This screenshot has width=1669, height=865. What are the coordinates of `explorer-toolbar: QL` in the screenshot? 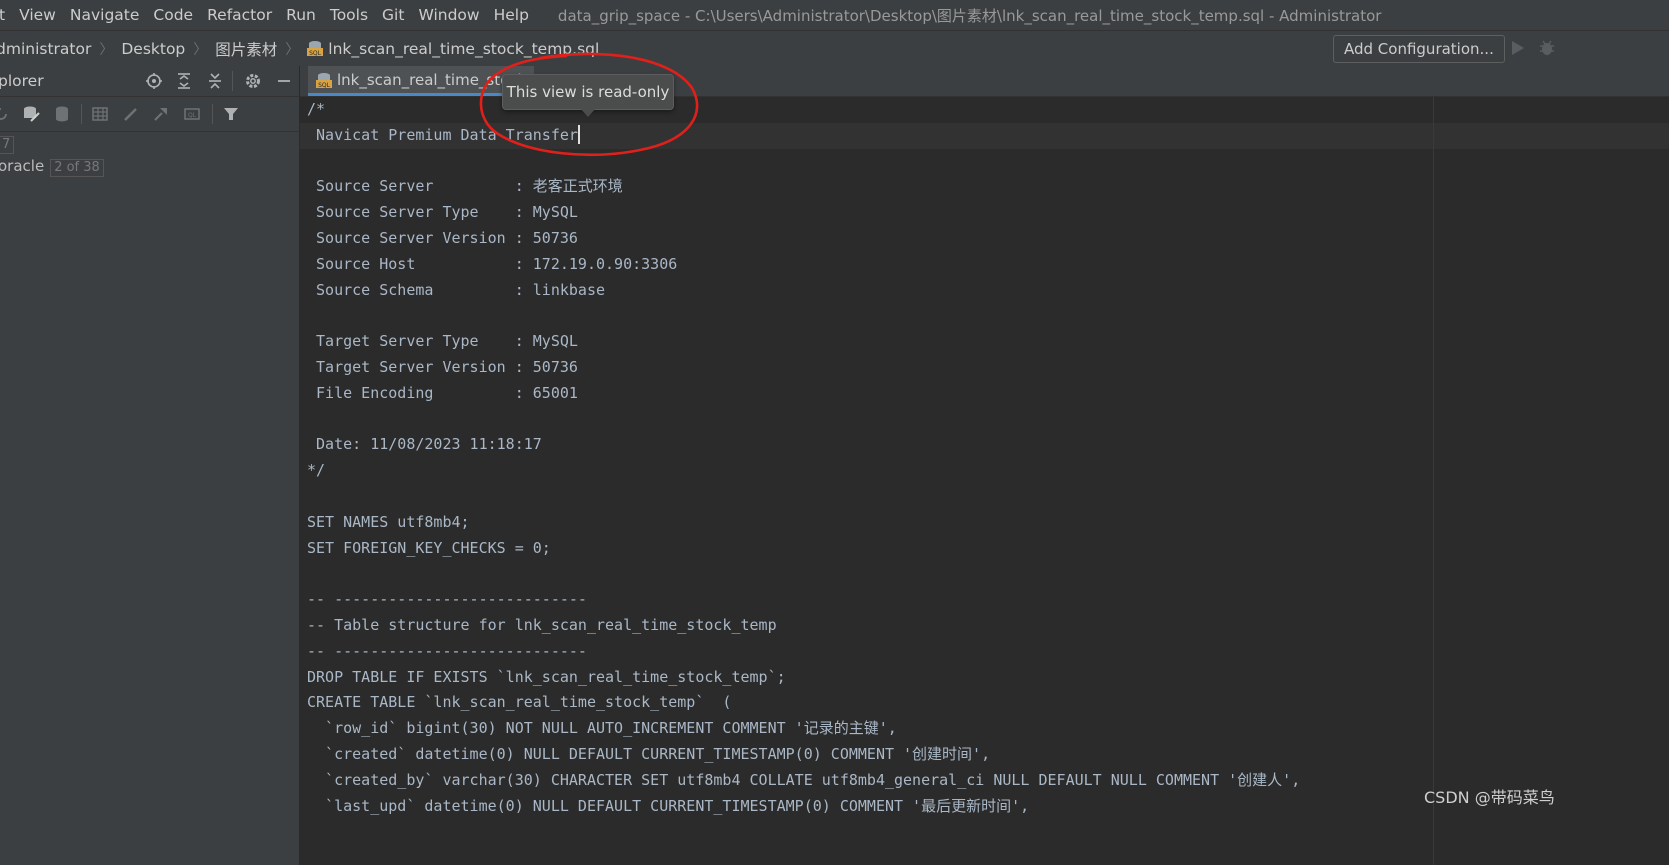 It's located at (149, 114).